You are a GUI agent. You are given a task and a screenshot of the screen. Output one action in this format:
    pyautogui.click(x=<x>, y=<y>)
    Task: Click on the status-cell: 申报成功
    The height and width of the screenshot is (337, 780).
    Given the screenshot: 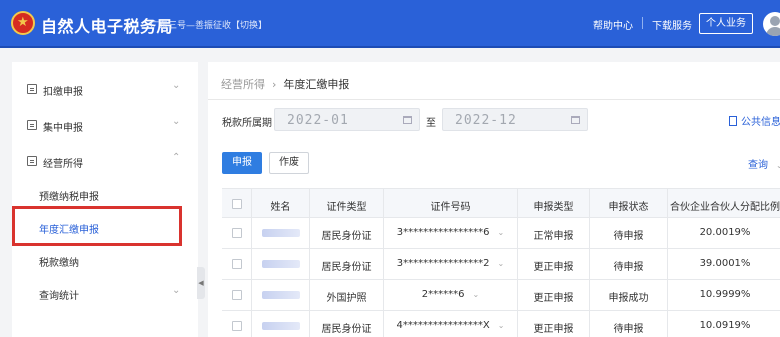 What is the action you would take?
    pyautogui.click(x=629, y=295)
    